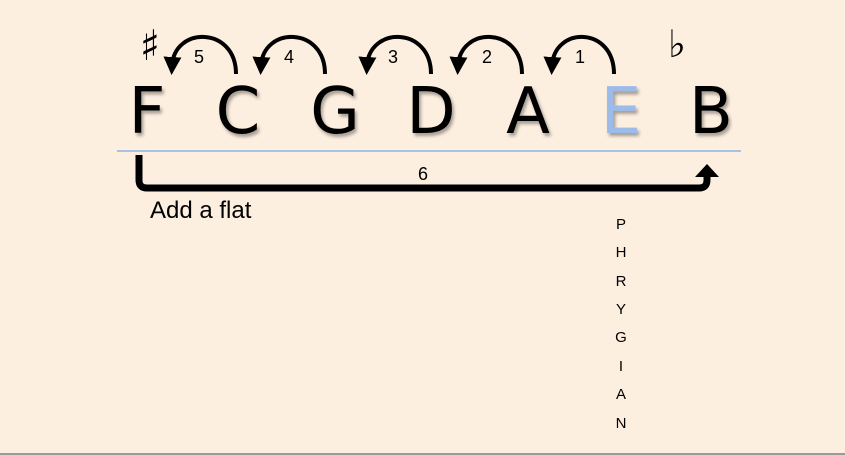 The image size is (845, 455). I want to click on long-arrow-head, so click(707, 170).